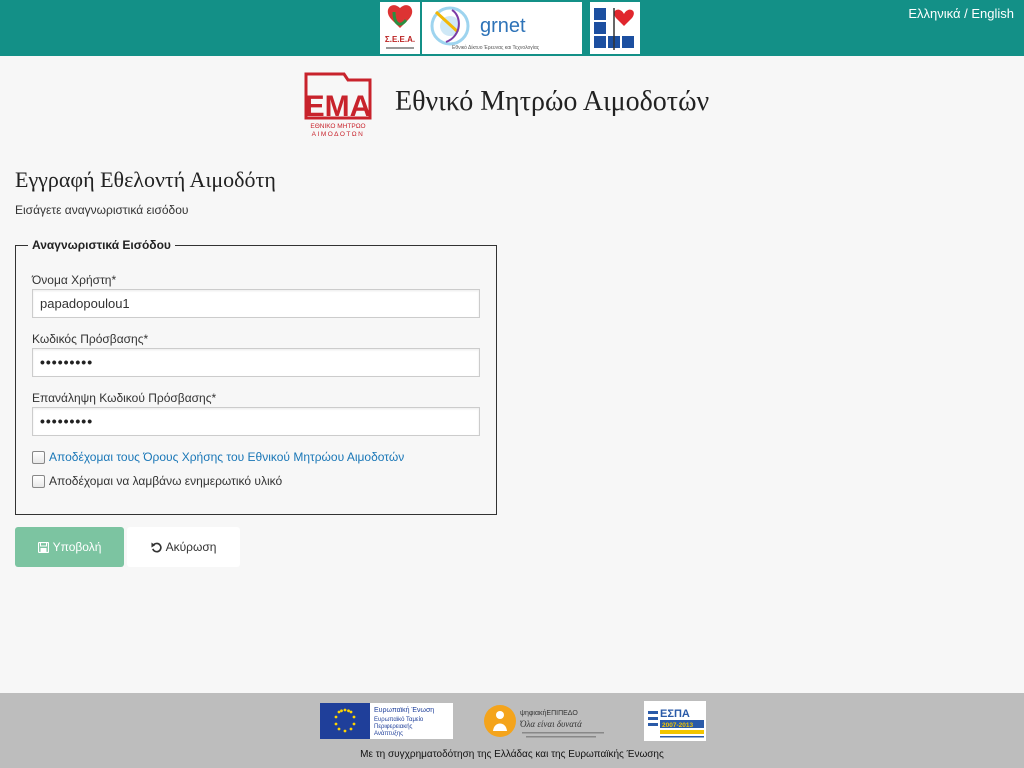 The height and width of the screenshot is (768, 1024). What do you see at coordinates (38, 481) in the screenshot?
I see `newsletter-checkbox` at bounding box center [38, 481].